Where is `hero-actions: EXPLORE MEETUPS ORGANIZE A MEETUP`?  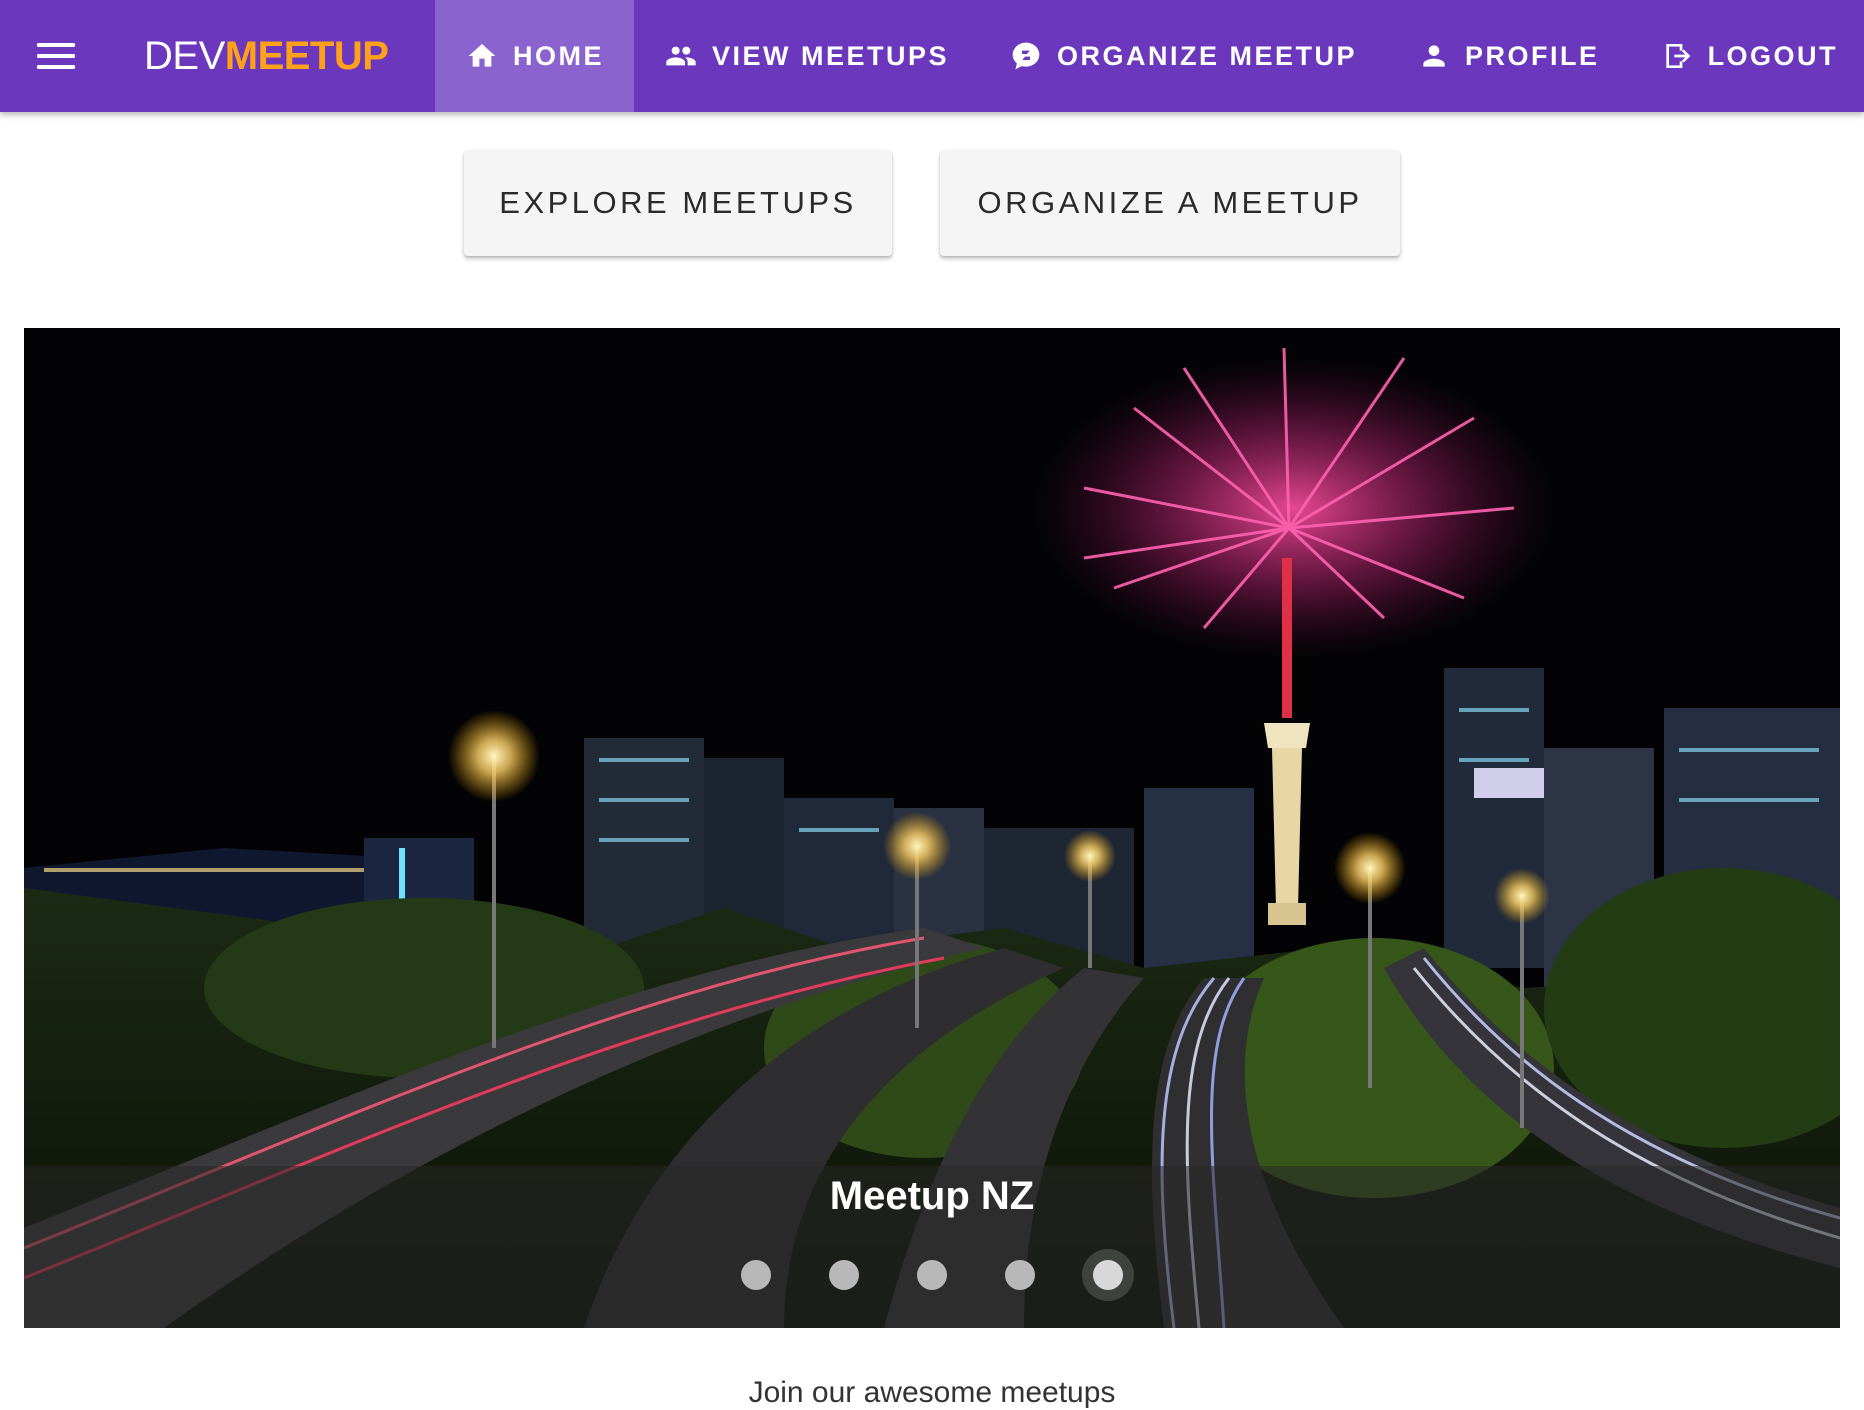 hero-actions: EXPLORE MEETUPS ORGANIZE A MEETUP is located at coordinates (932, 203).